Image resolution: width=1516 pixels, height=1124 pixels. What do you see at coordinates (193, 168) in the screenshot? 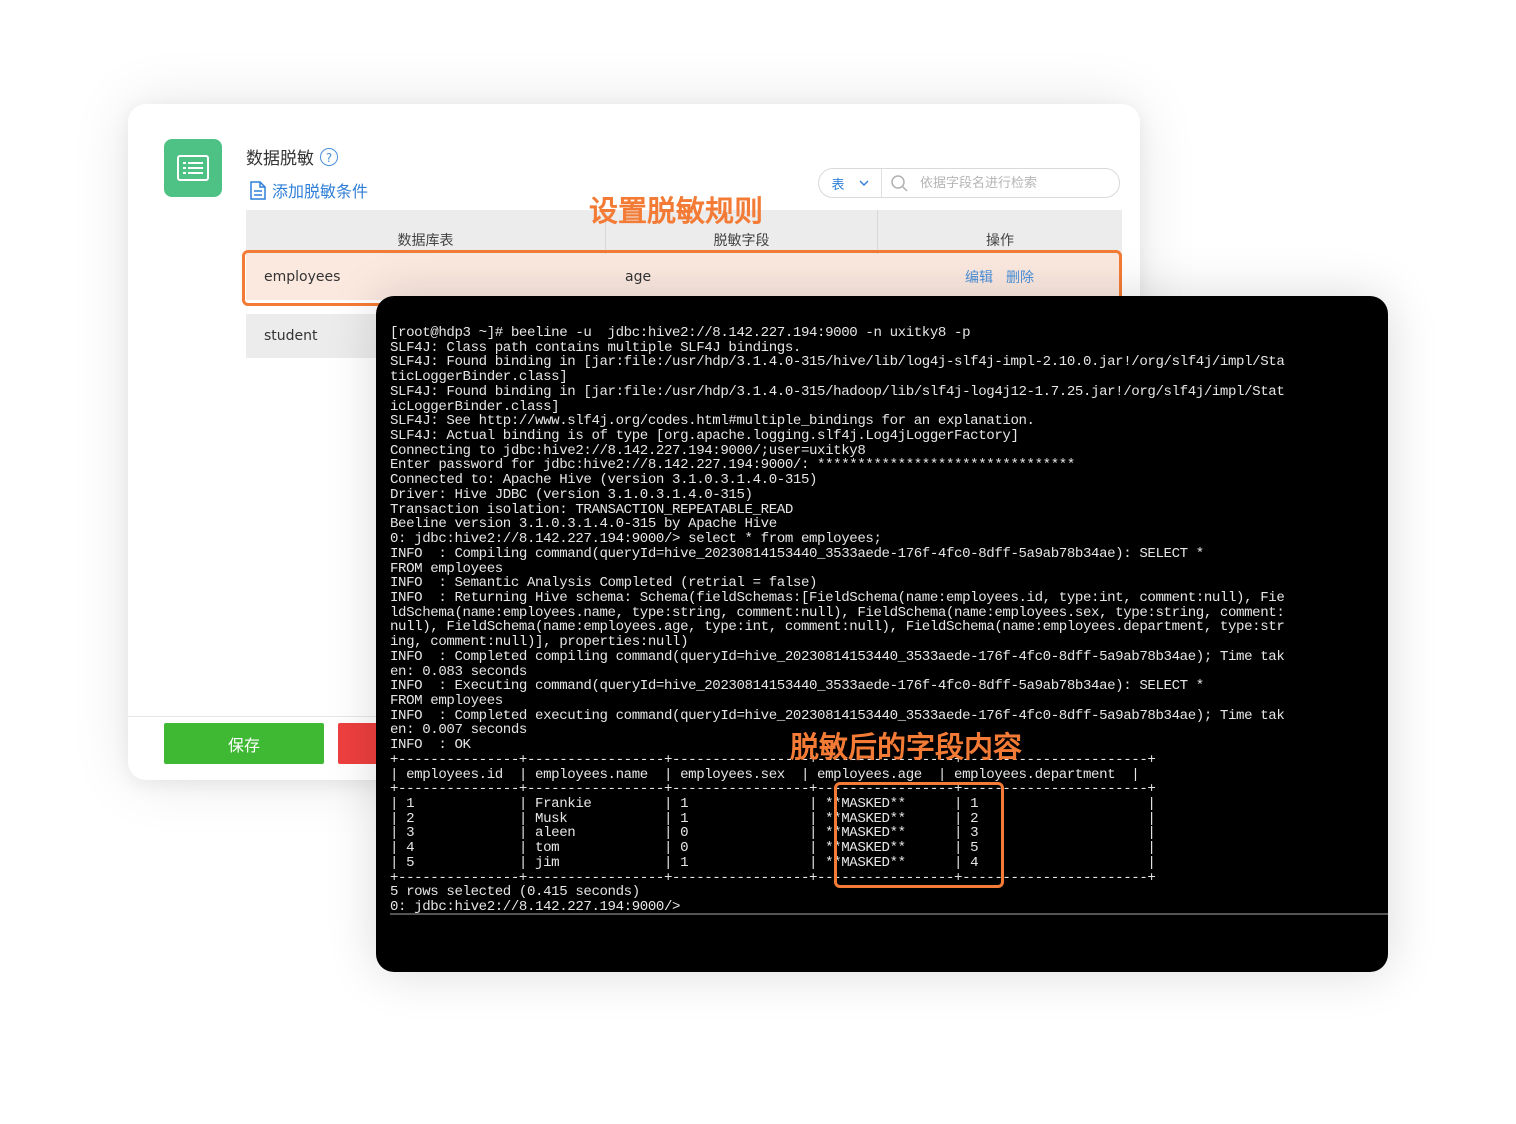
I see `list-icon` at bounding box center [193, 168].